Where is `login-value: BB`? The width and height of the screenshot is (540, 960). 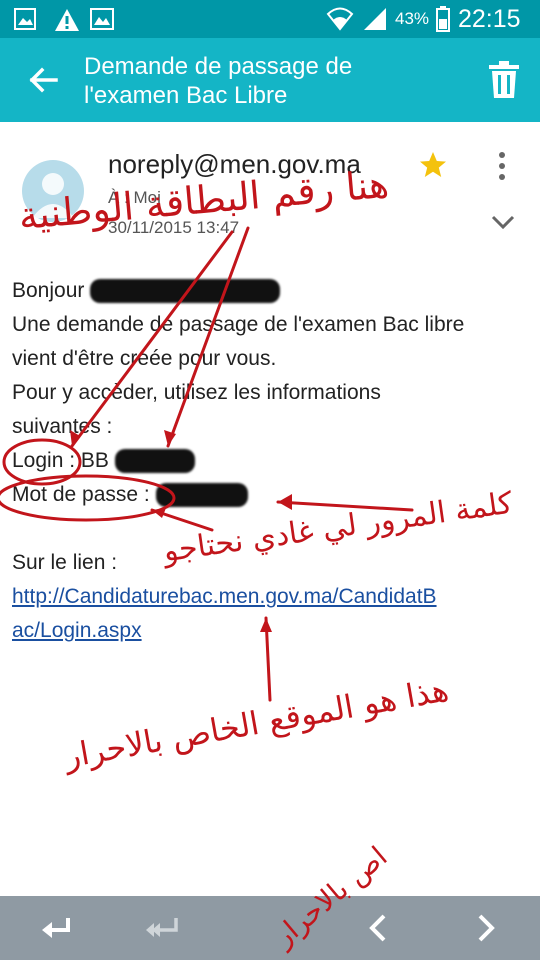 login-value: BB is located at coordinates (94, 460).